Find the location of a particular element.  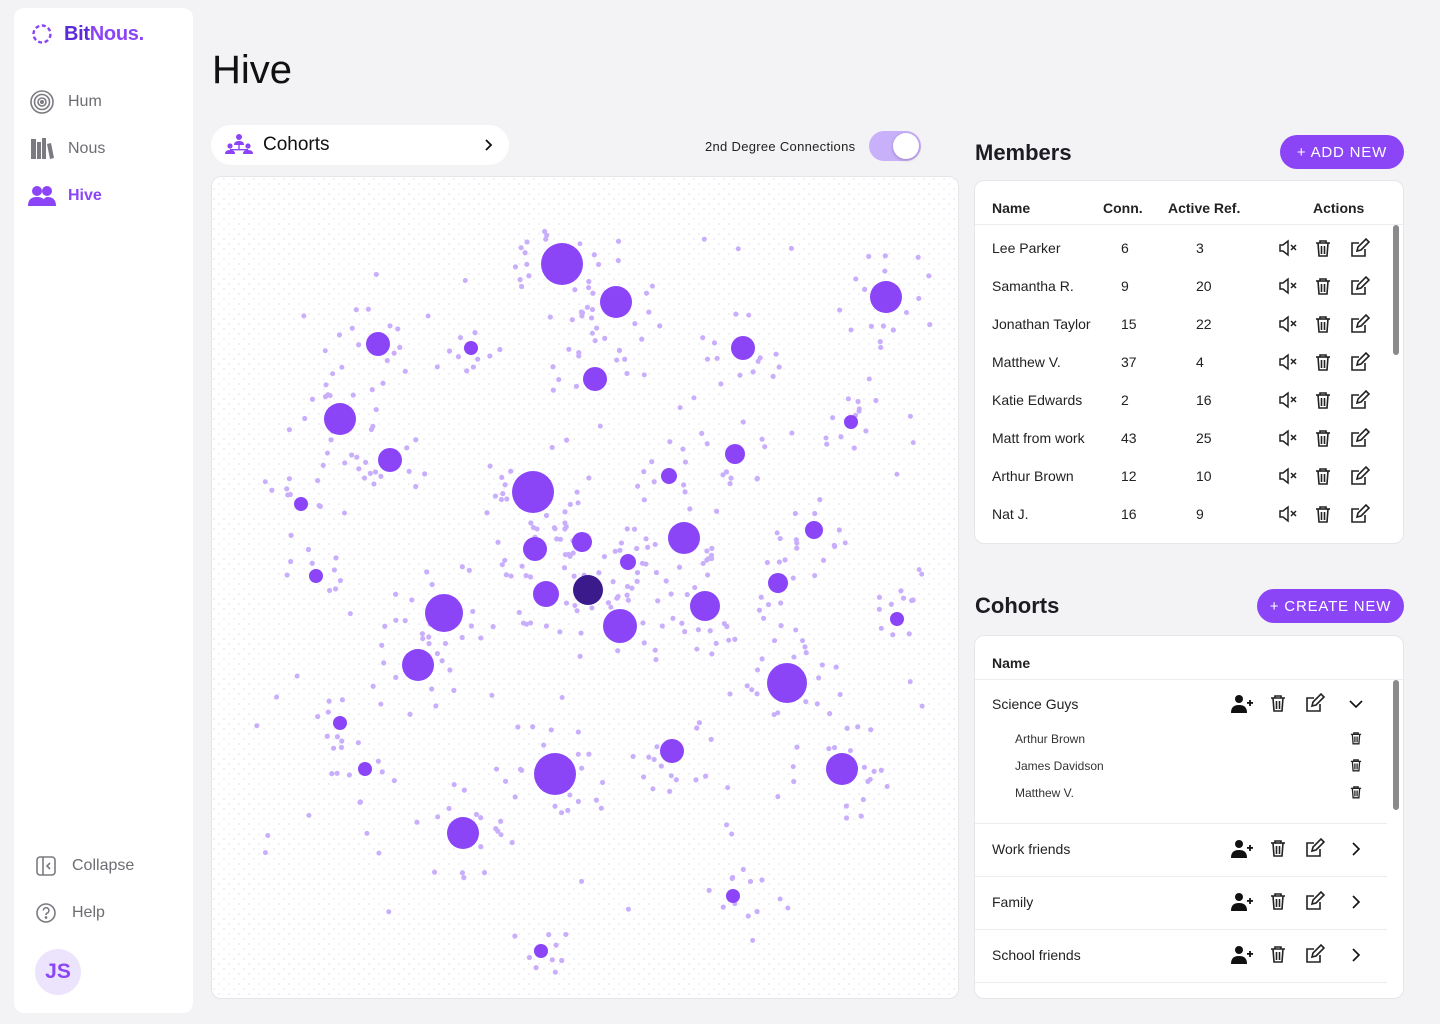

cohort-row: School friends is located at coordinates (1181, 956).